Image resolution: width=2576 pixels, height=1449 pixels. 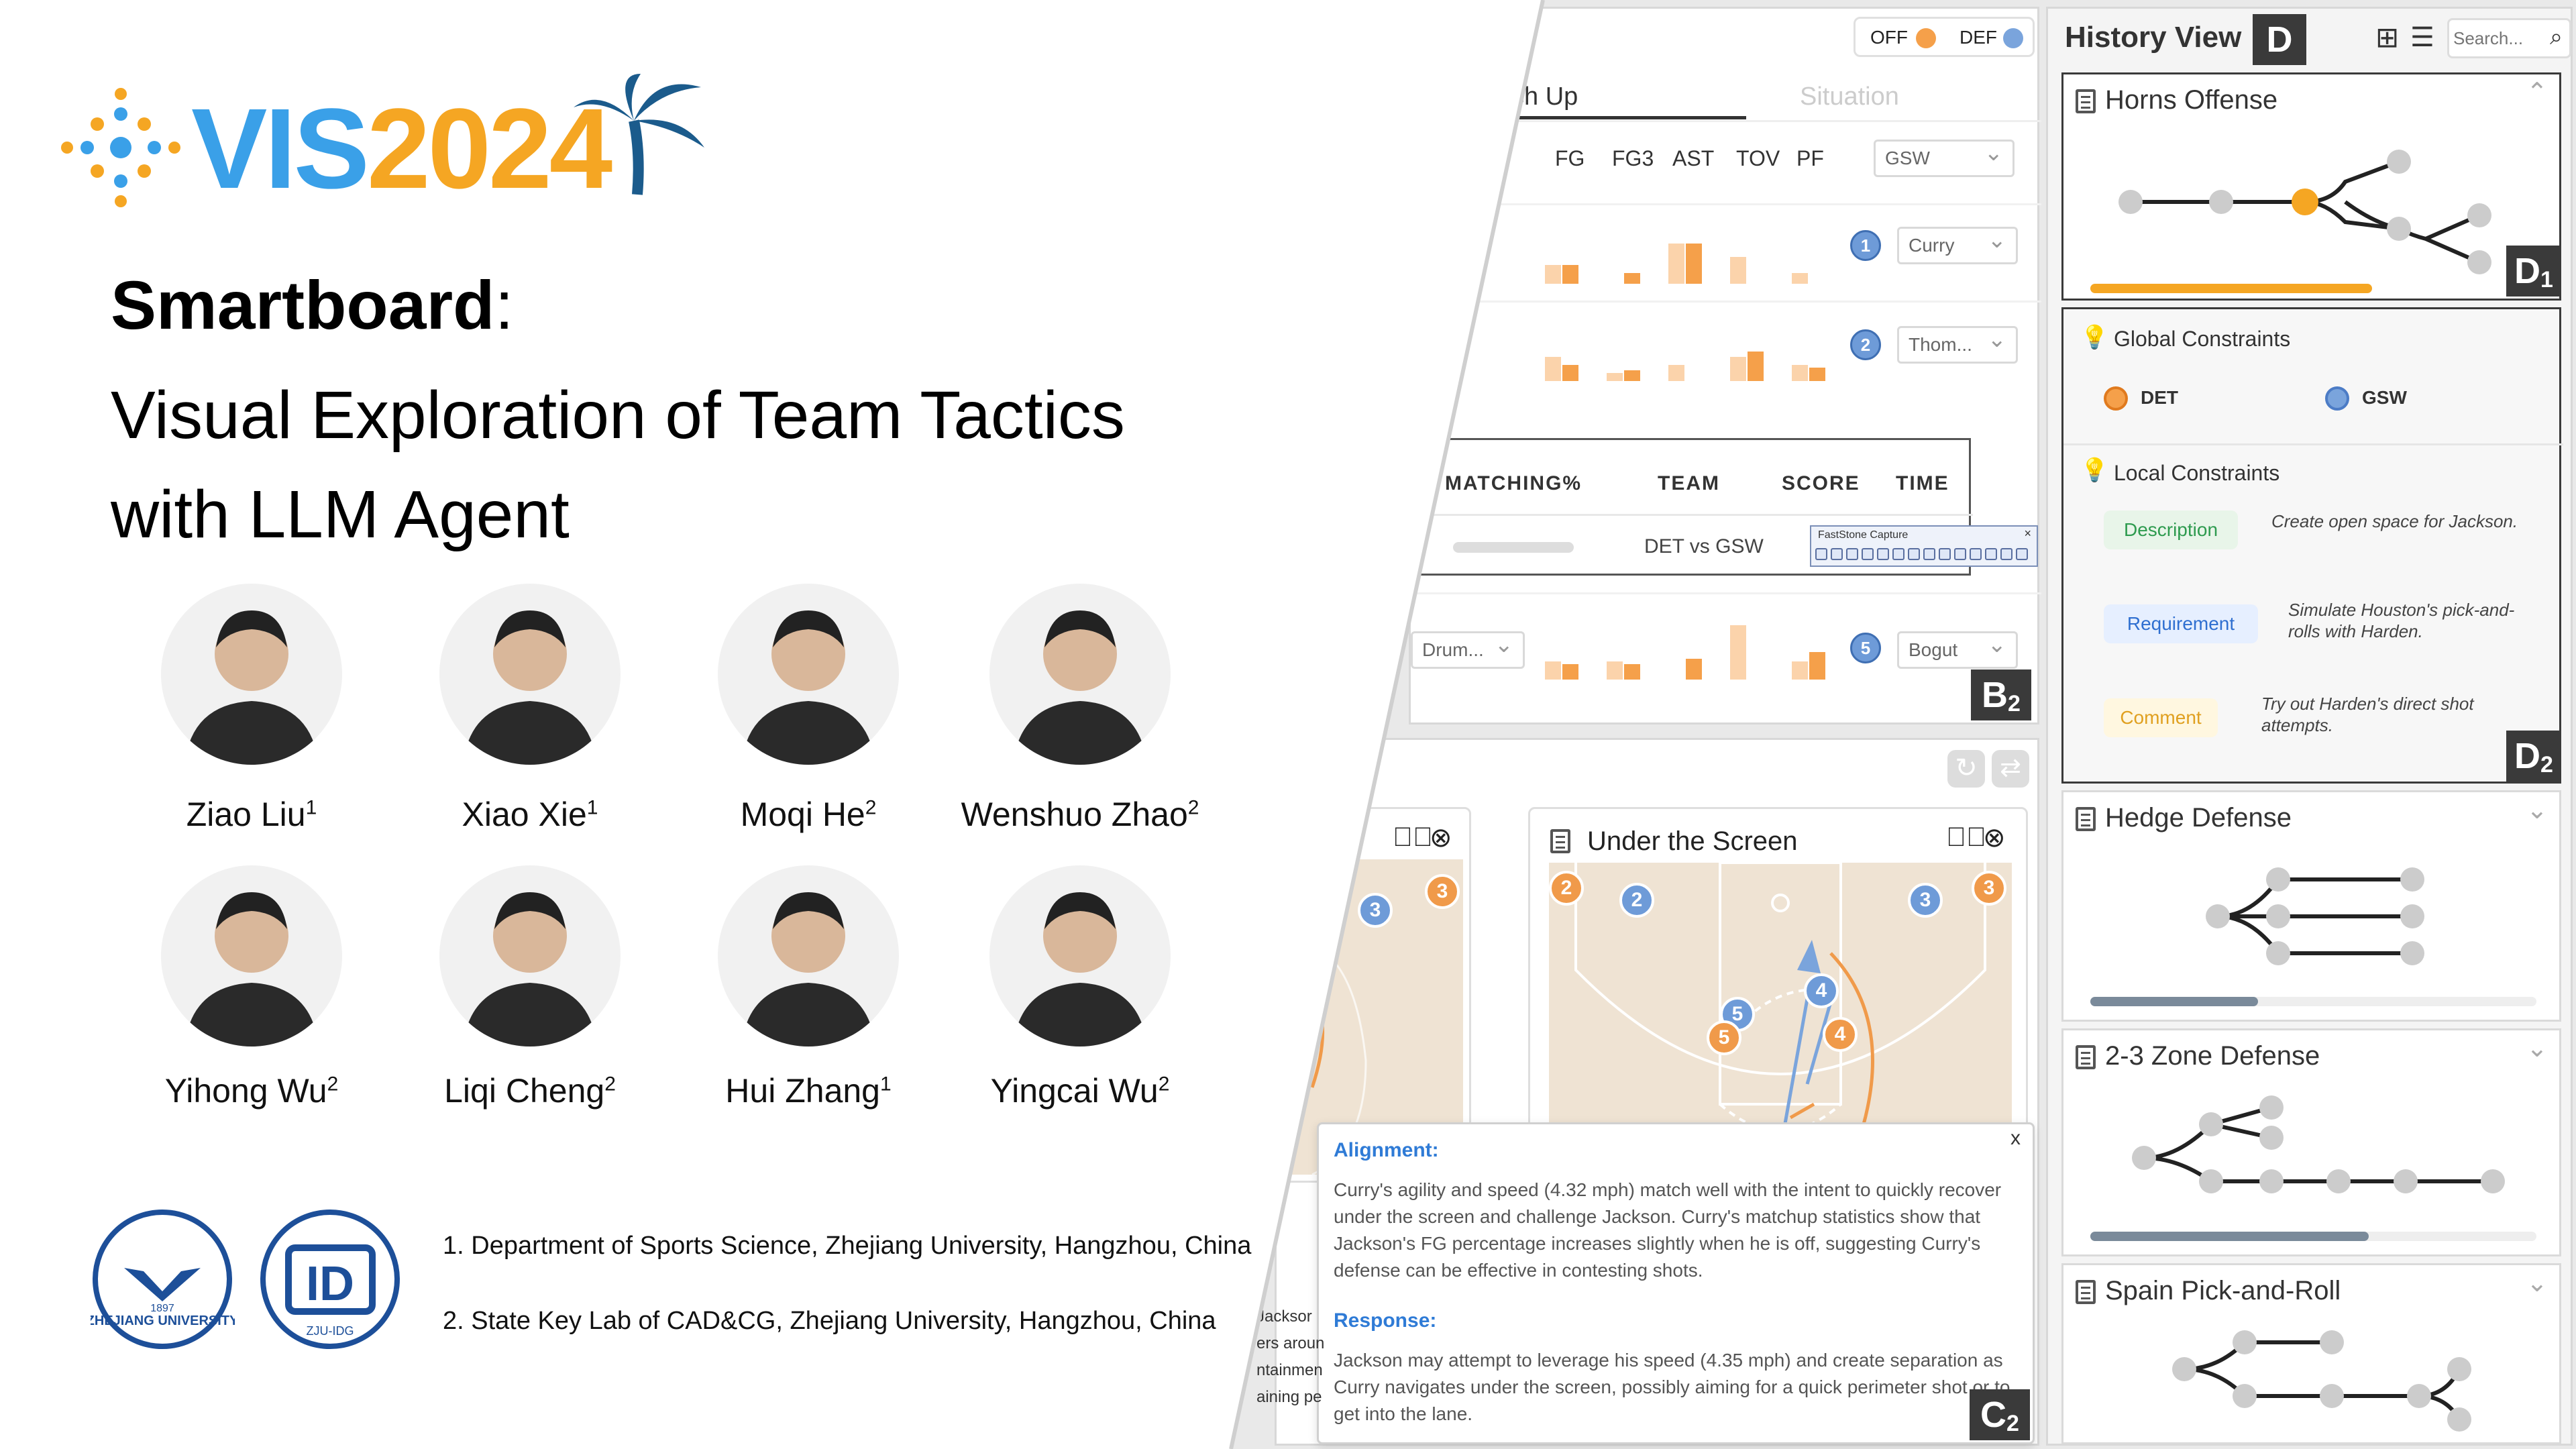 What do you see at coordinates (2027, 534) in the screenshot?
I see `faststone-close-icon: ×` at bounding box center [2027, 534].